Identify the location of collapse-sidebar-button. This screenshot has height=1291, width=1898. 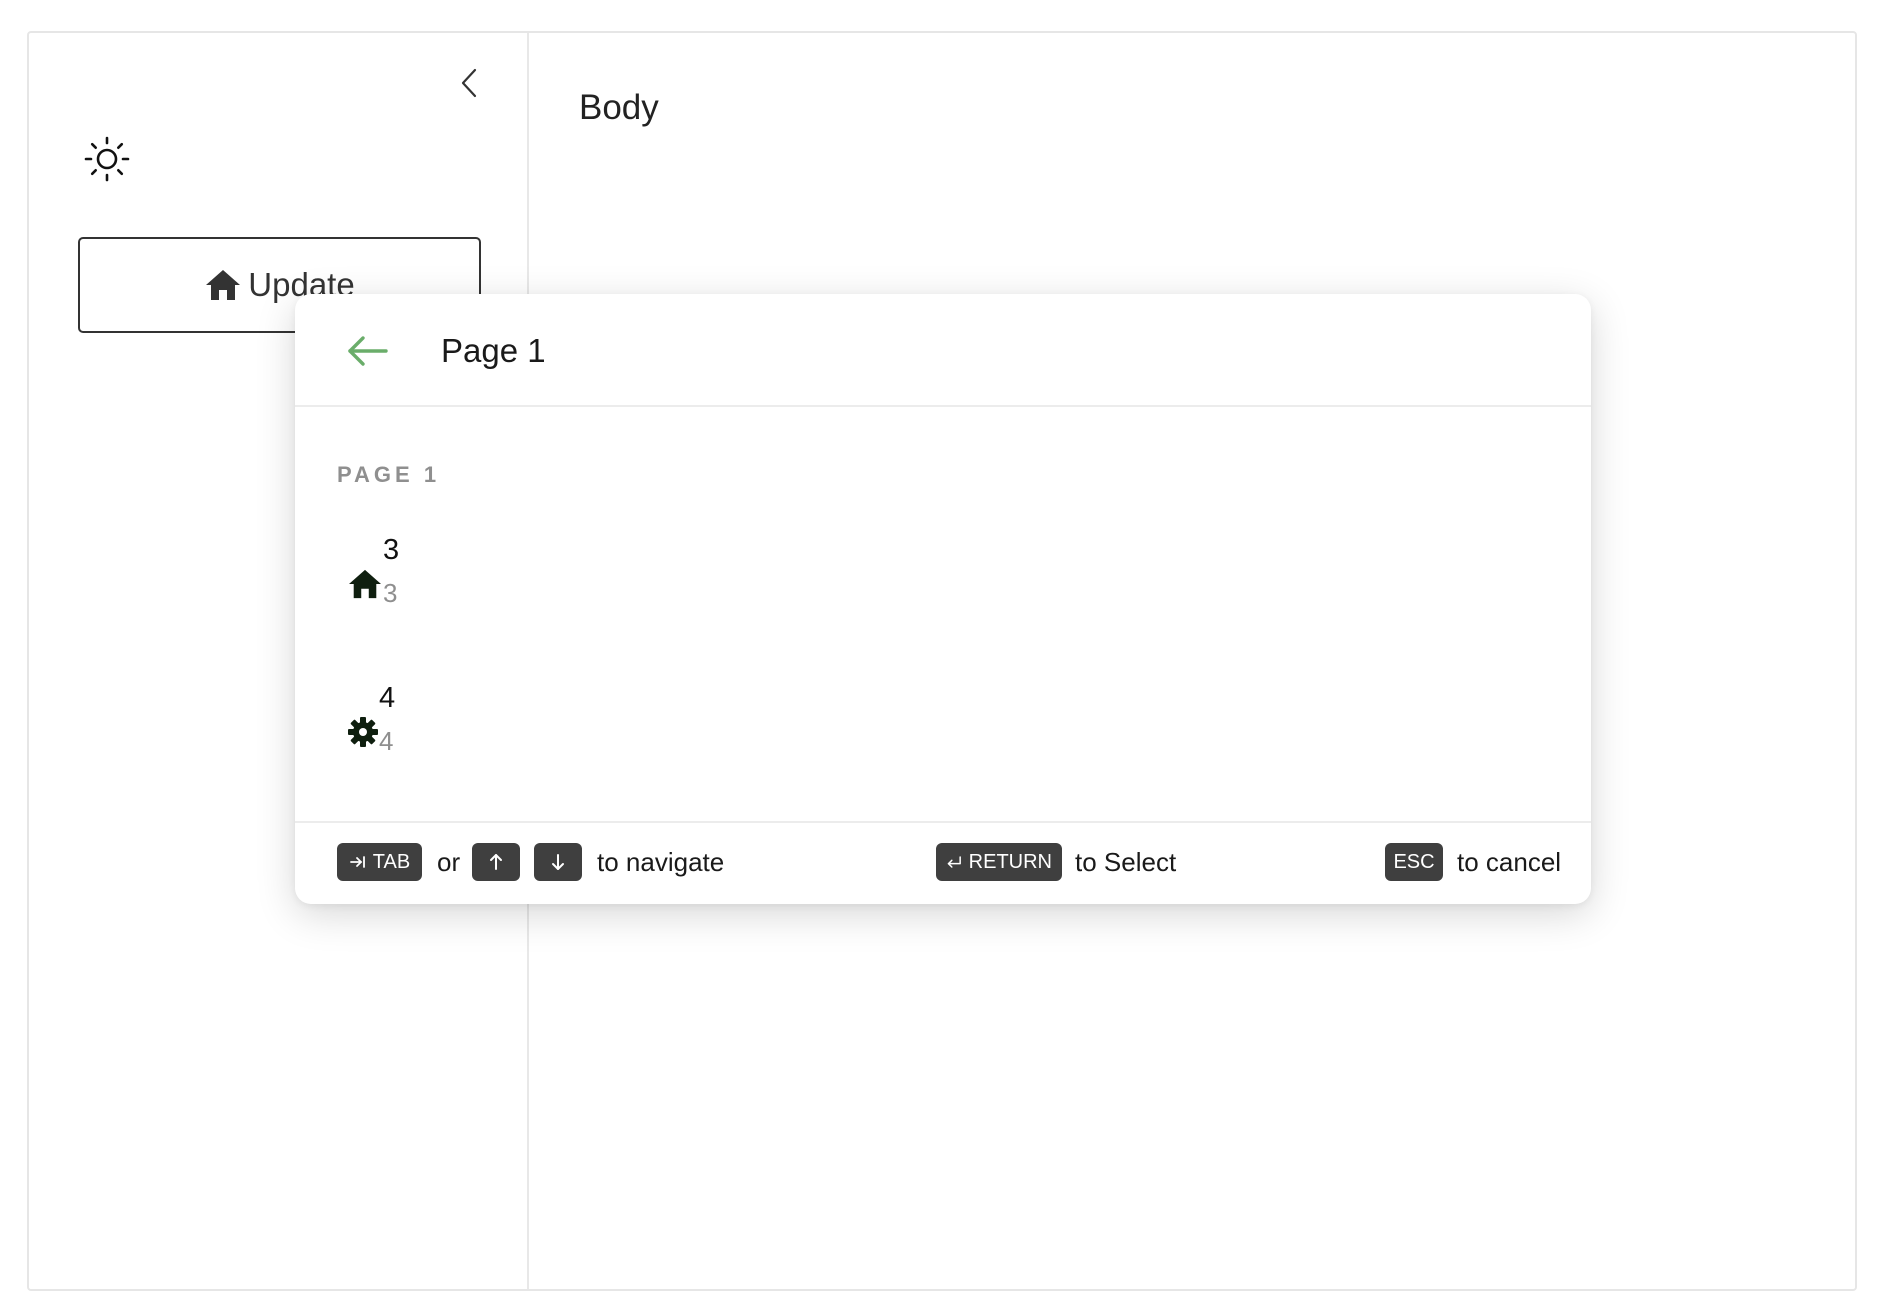
(469, 83).